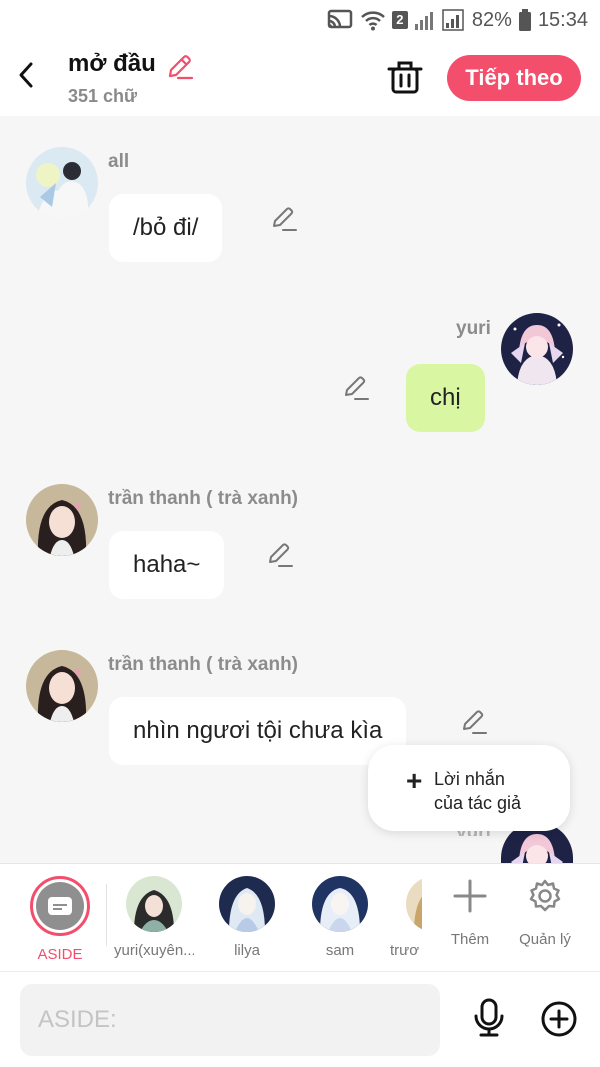 The image size is (600, 1067). What do you see at coordinates (423, 21) in the screenshot?
I see `signal-icon` at bounding box center [423, 21].